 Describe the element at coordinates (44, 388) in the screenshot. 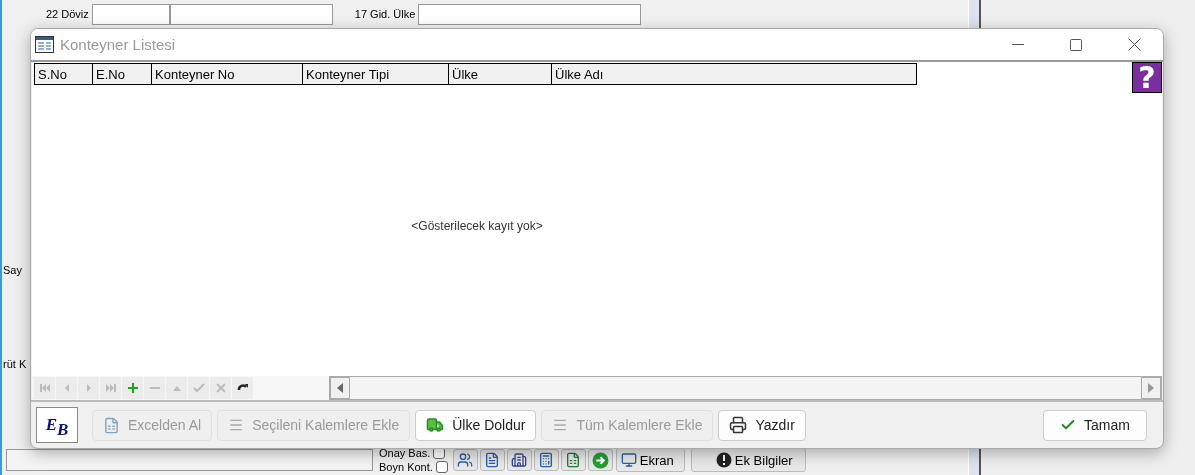

I see `first-record-icon` at that location.